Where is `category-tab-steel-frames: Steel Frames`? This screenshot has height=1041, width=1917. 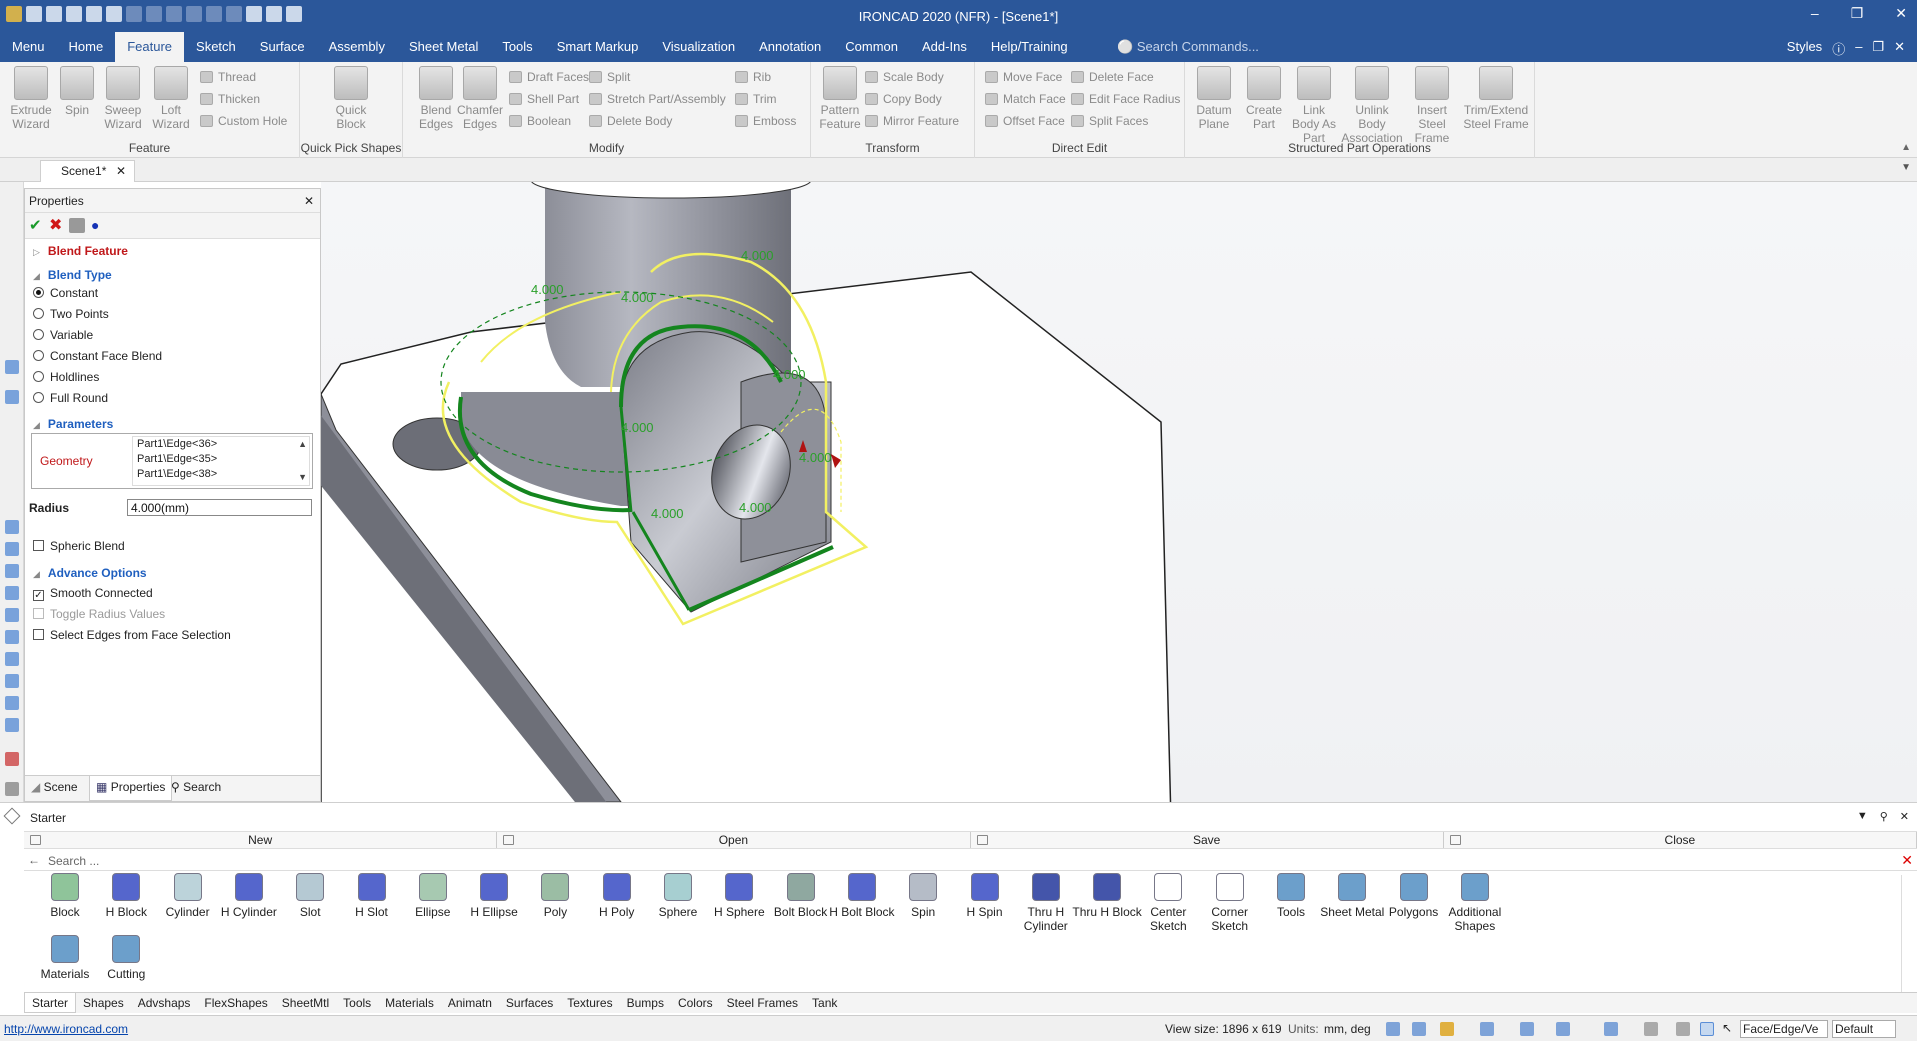
category-tab-steel-frames: Steel Frames is located at coordinates (762, 1003).